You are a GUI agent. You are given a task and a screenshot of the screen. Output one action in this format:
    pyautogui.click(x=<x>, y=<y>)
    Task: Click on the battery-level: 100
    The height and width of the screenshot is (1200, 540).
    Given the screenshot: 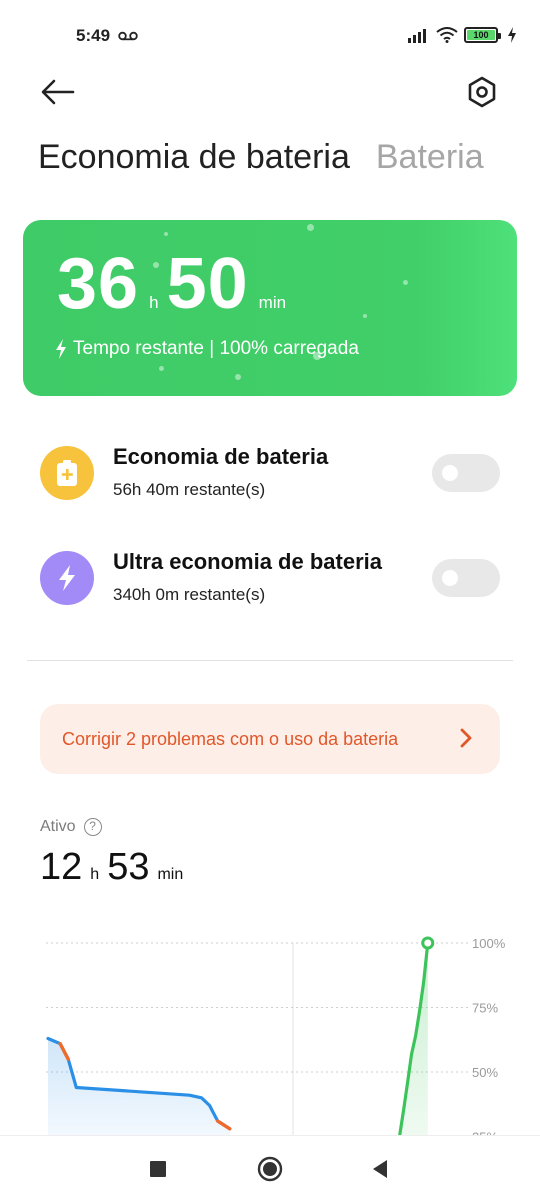 What is the action you would take?
    pyautogui.click(x=481, y=35)
    